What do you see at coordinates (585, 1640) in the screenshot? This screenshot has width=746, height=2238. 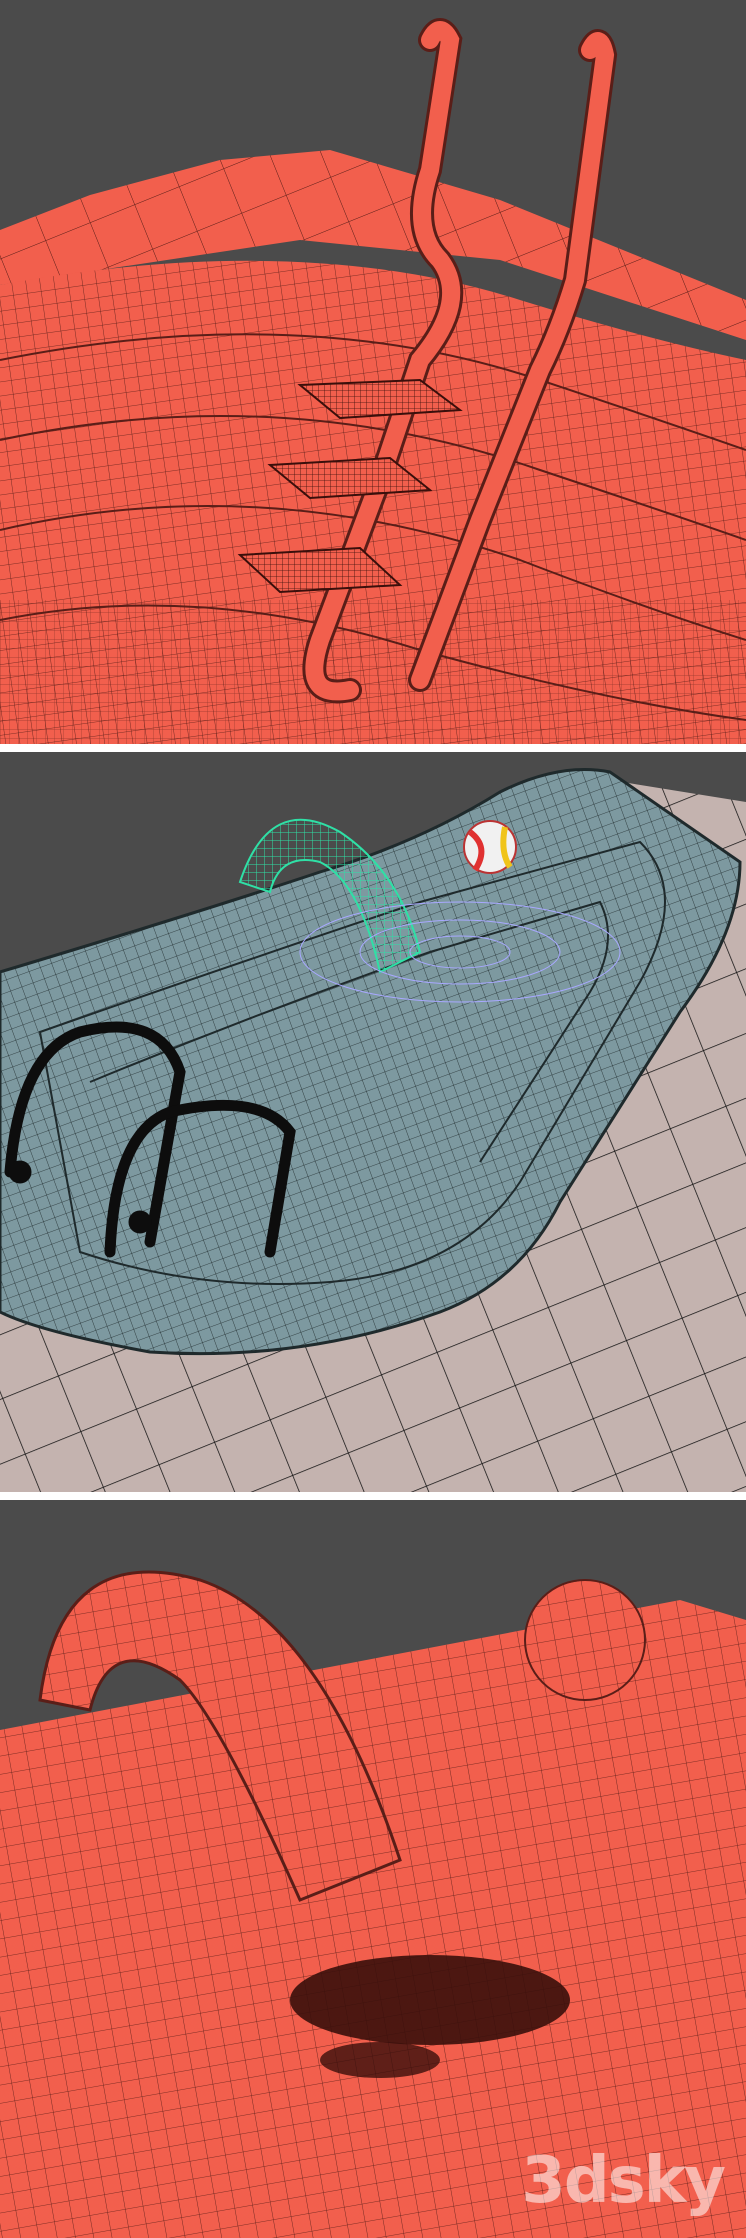 I see `ball` at bounding box center [585, 1640].